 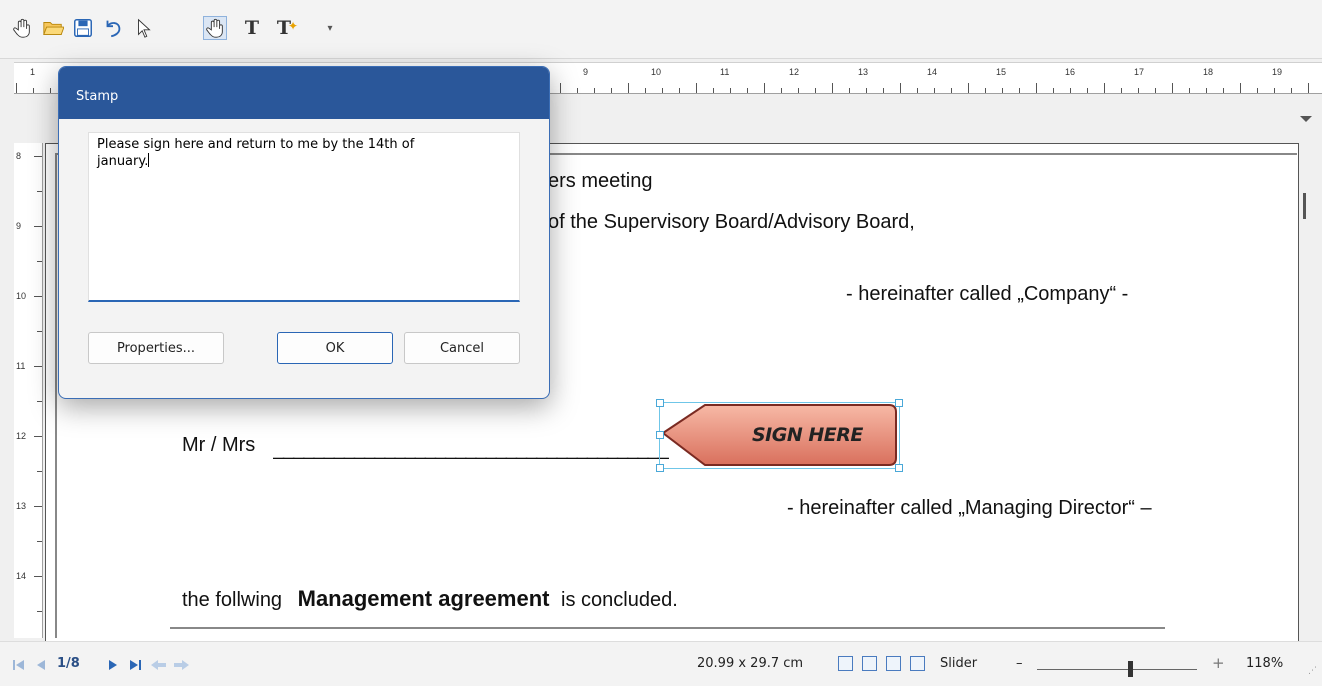 What do you see at coordinates (41, 665) in the screenshot?
I see `previous-page-icon` at bounding box center [41, 665].